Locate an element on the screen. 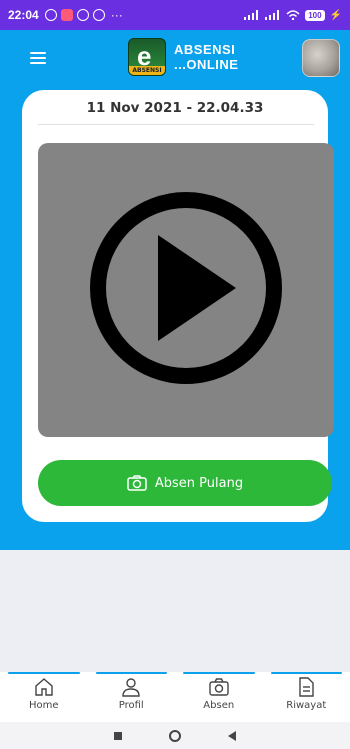  app-logo: e ABSENSI ABSENSI ...ONLINE is located at coordinates (183, 57).